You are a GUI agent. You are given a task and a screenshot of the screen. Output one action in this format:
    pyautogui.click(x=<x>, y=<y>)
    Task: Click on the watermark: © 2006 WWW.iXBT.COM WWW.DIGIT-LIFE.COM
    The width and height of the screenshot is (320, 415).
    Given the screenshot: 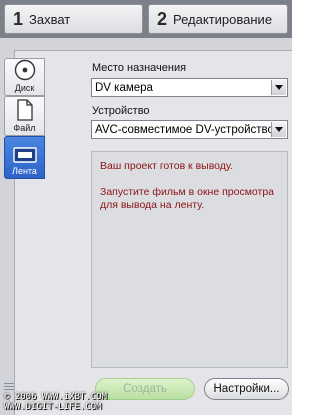 What is the action you would take?
    pyautogui.click(x=55, y=402)
    